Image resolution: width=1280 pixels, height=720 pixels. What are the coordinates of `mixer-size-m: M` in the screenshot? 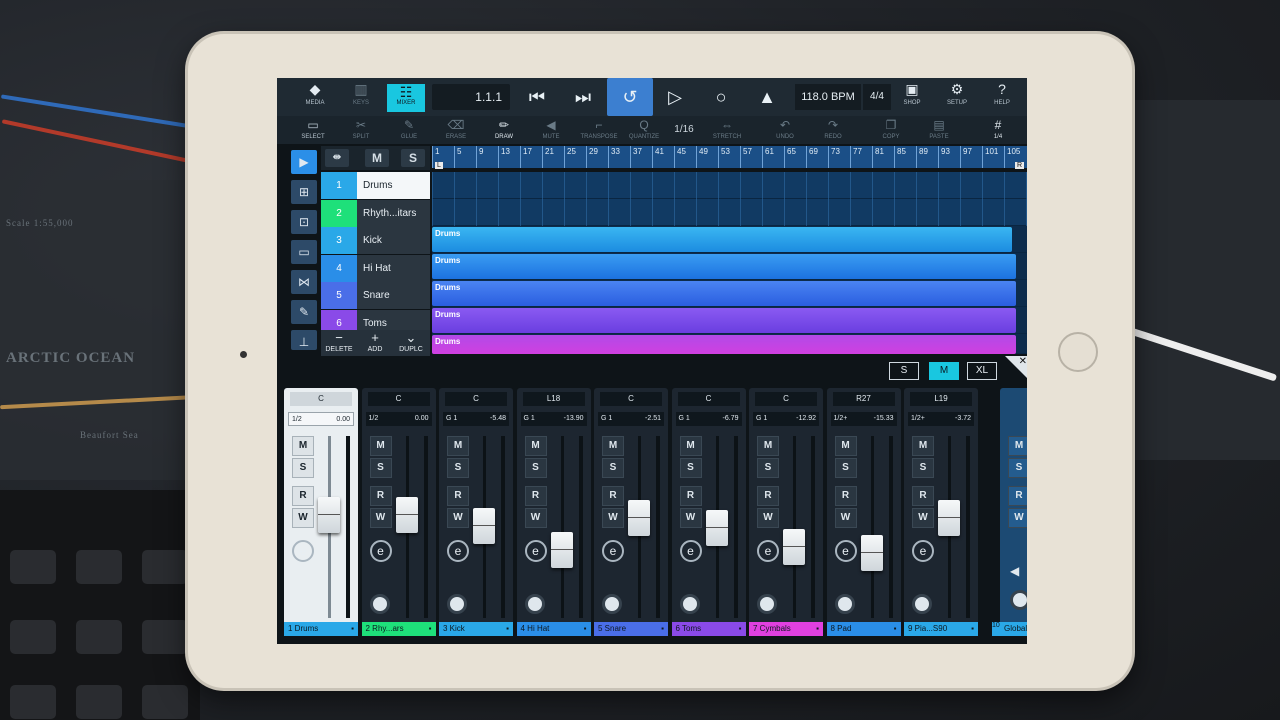 It's located at (944, 371).